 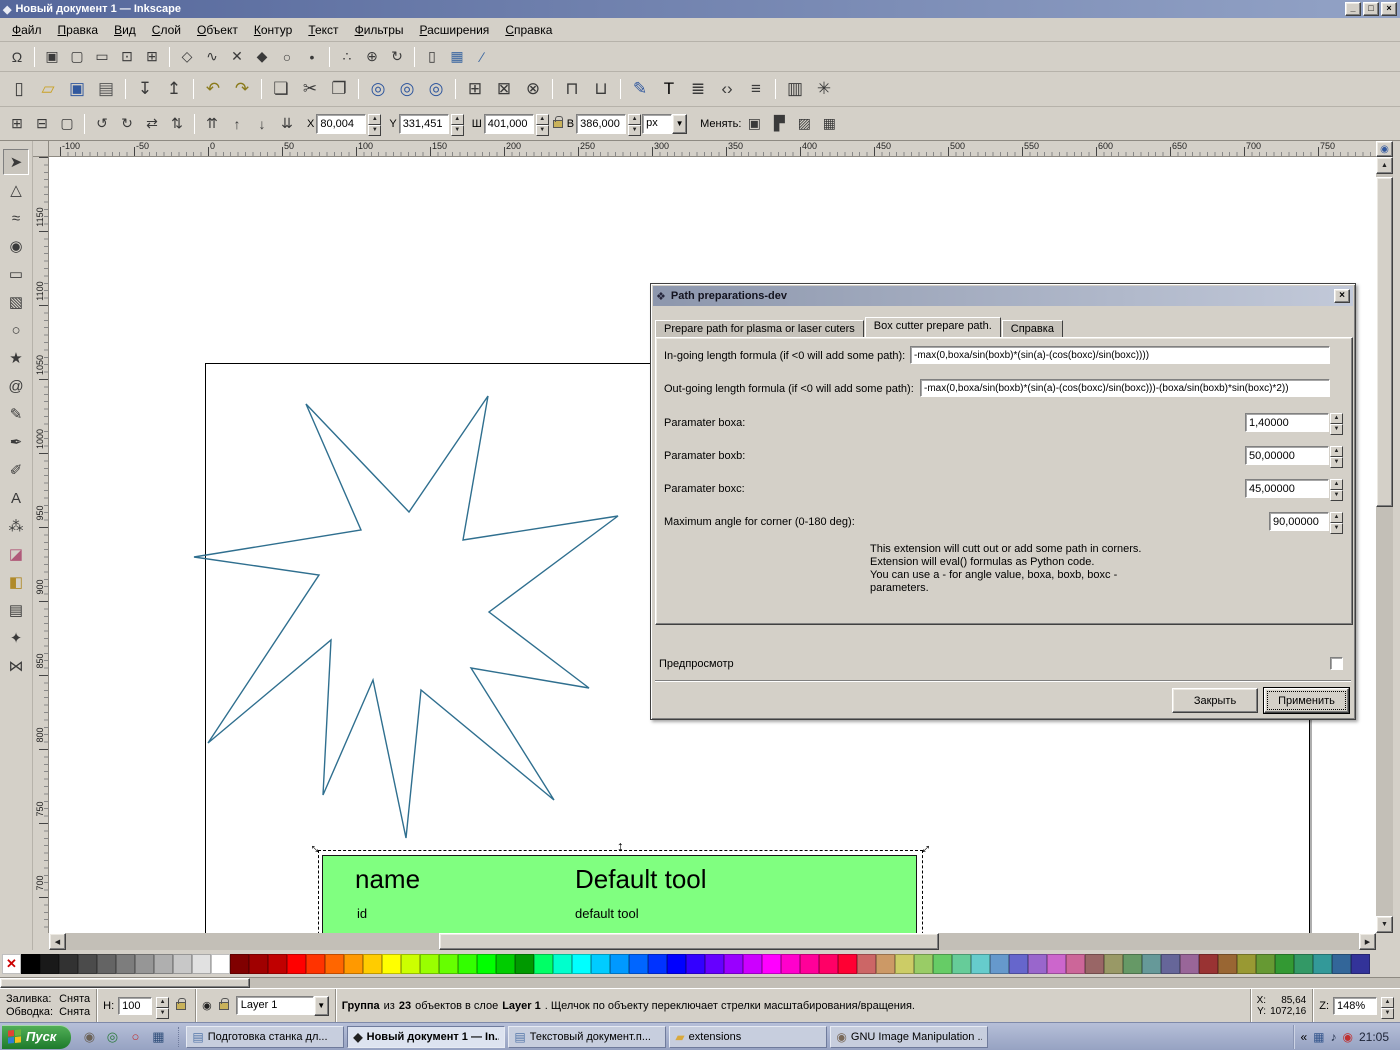 I want to click on select-all-button: ⊞, so click(x=17, y=124).